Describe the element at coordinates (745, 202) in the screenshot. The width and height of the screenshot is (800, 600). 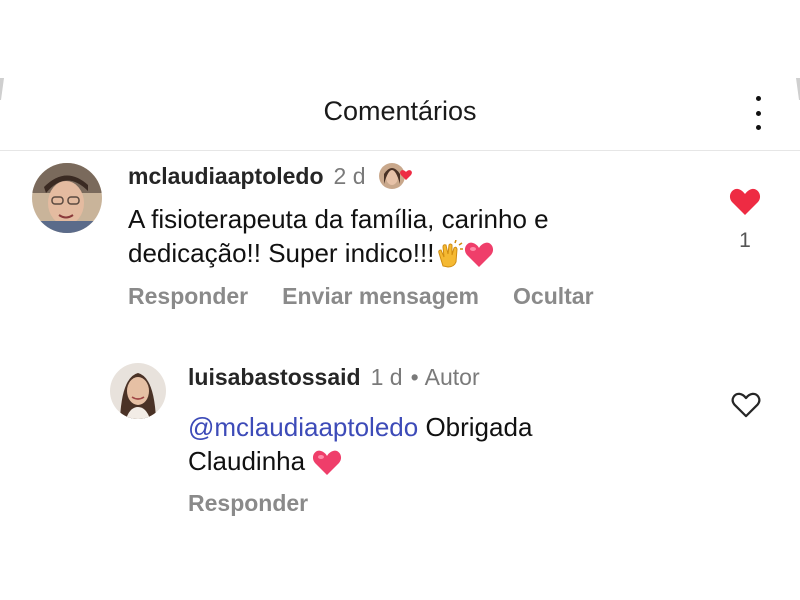
I see `heart-filled-icon` at that location.